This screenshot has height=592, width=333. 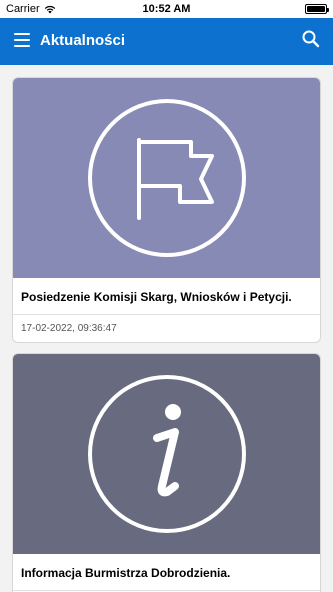 What do you see at coordinates (69, 328) in the screenshot?
I see `news-date: 17-02-2022, 09:36:47` at bounding box center [69, 328].